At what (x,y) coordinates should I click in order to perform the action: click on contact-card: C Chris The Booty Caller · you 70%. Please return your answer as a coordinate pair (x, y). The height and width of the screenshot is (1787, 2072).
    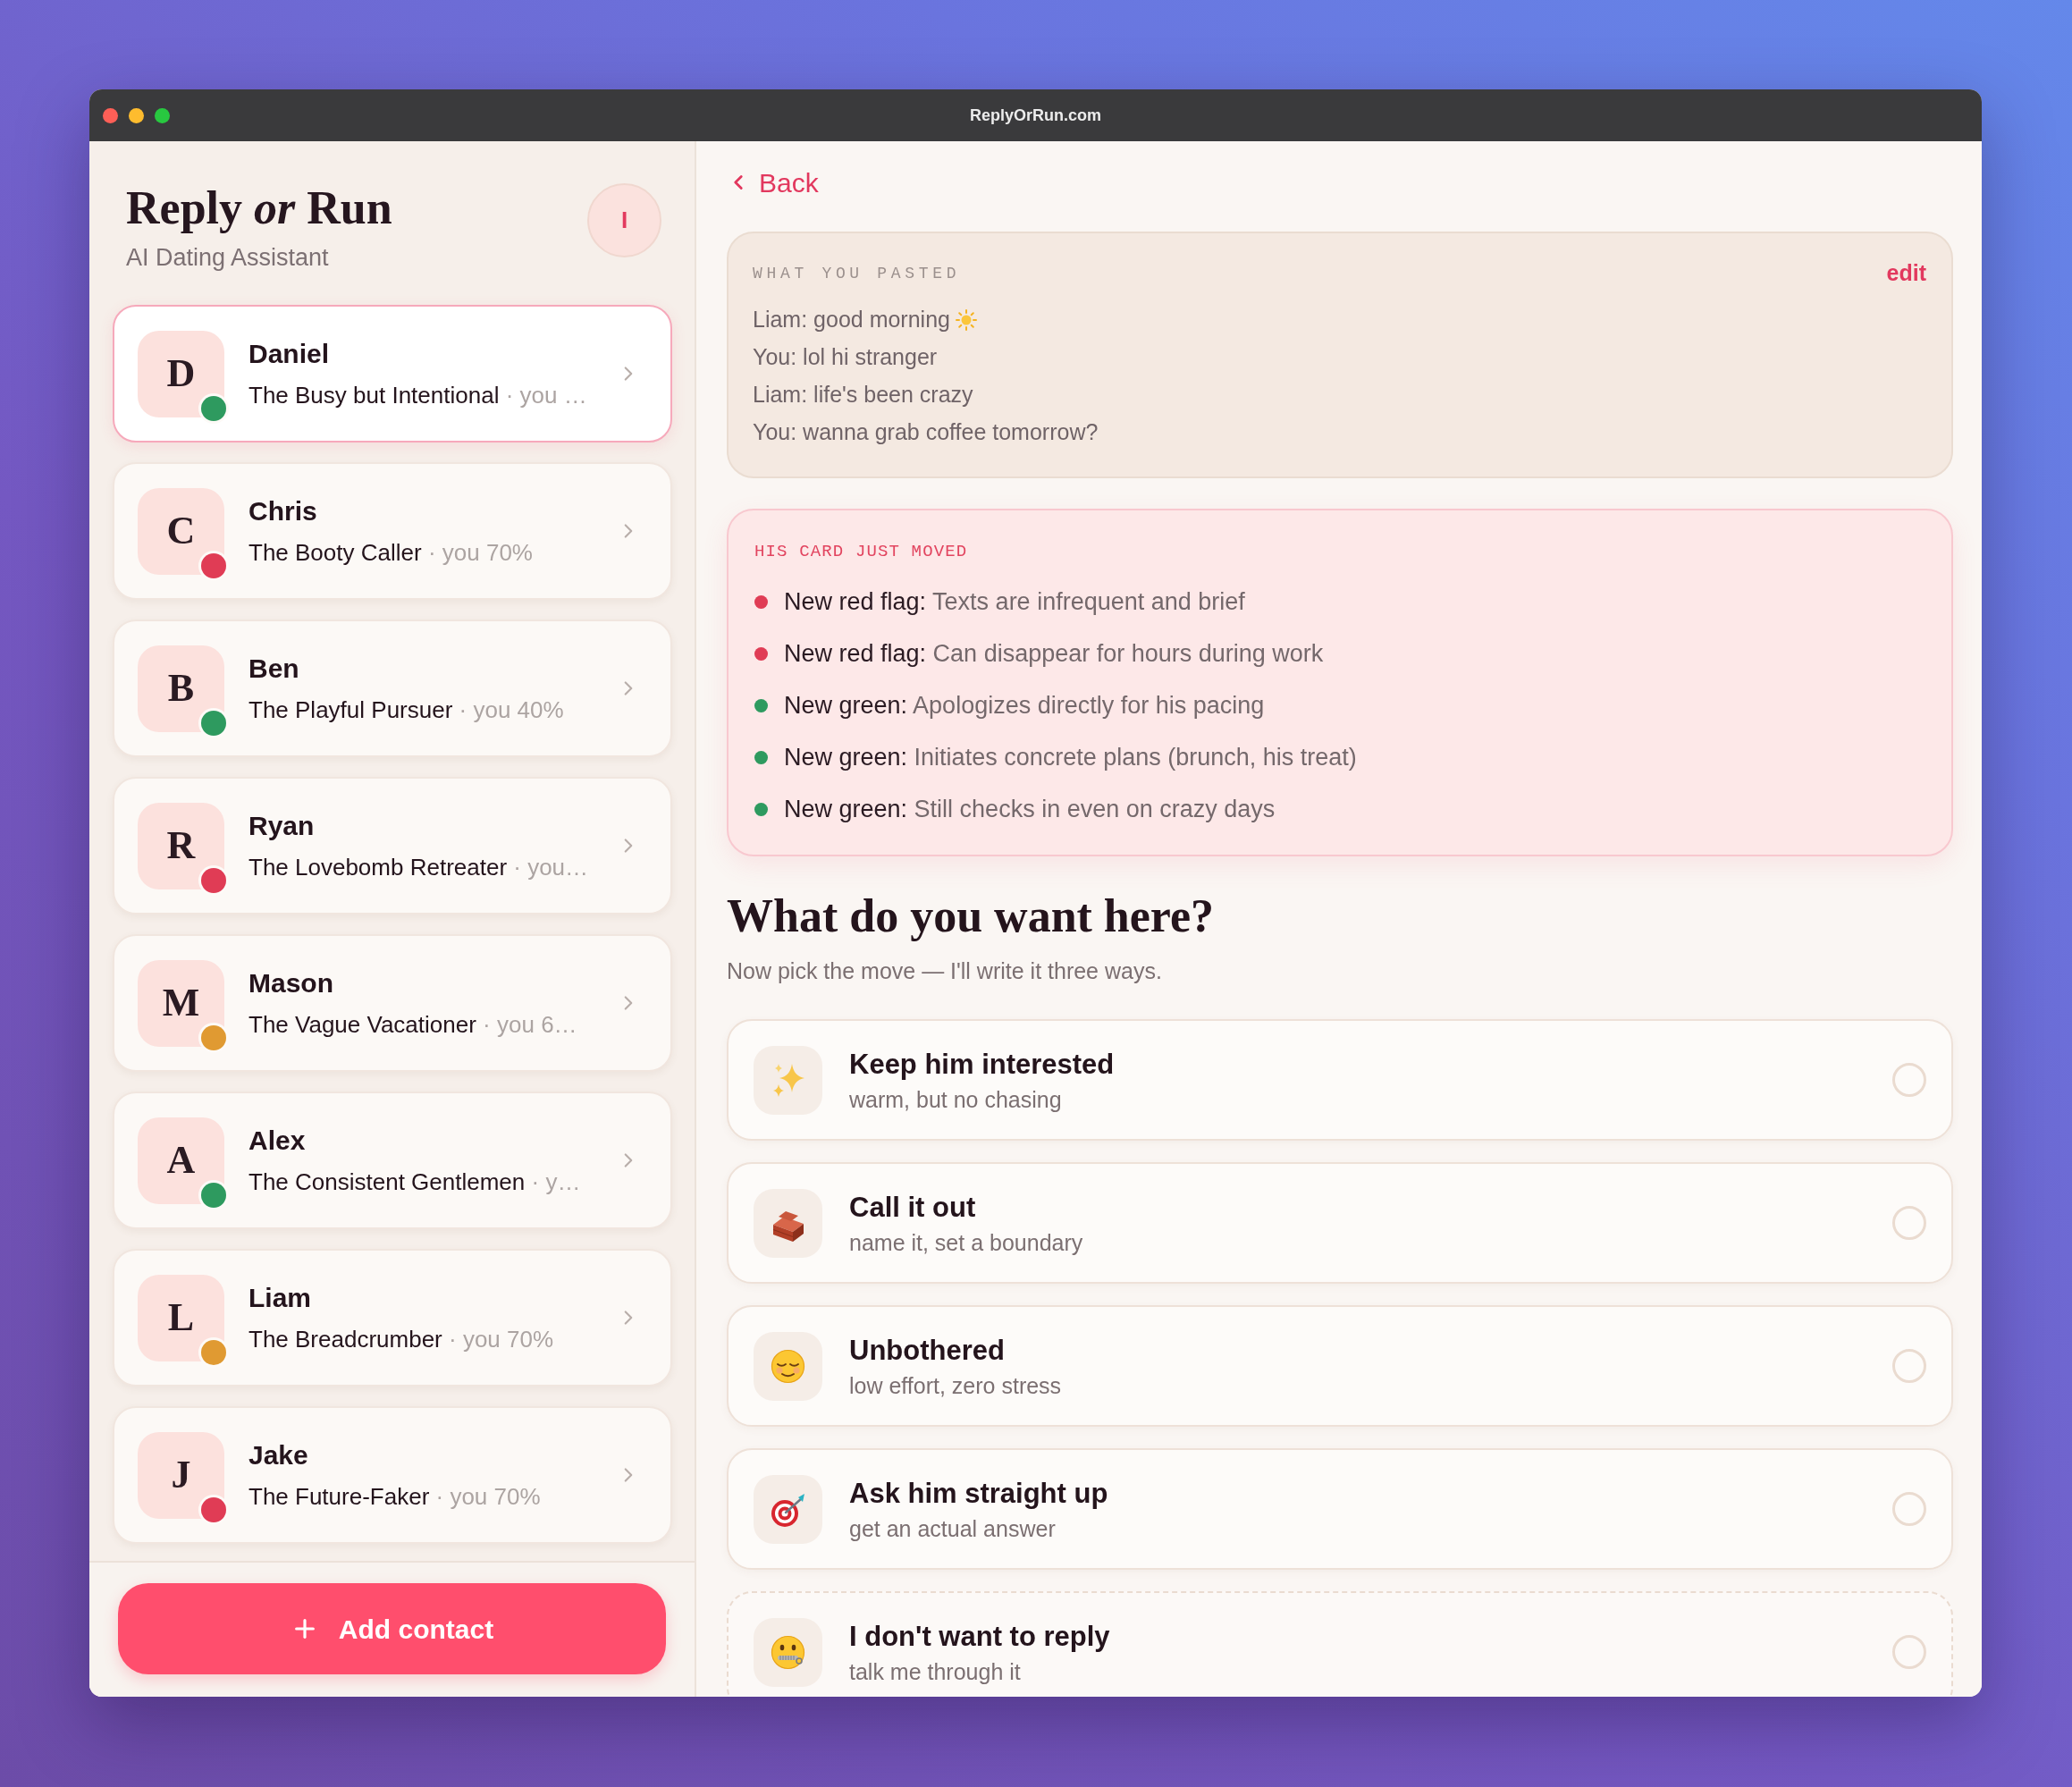
    Looking at the image, I should click on (393, 531).